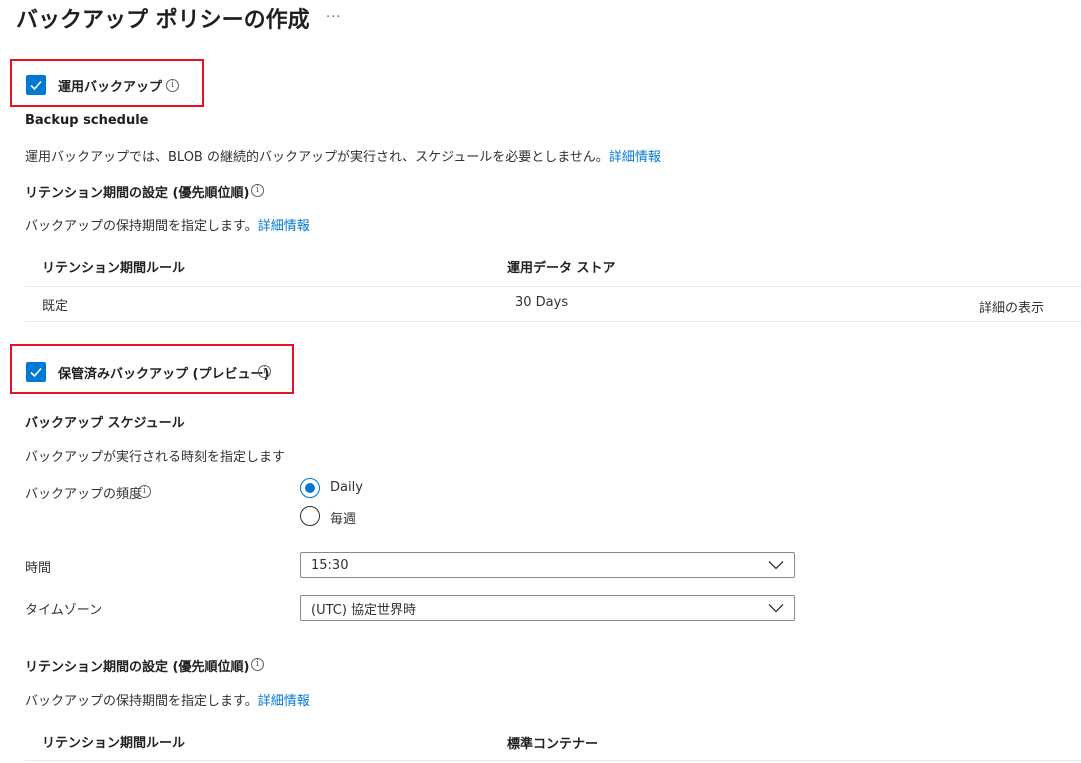 The height and width of the screenshot is (763, 1081). Describe the element at coordinates (155, 457) in the screenshot. I see `vaulted-schedule-description: バックアップが実行される時刻を指定します` at that location.